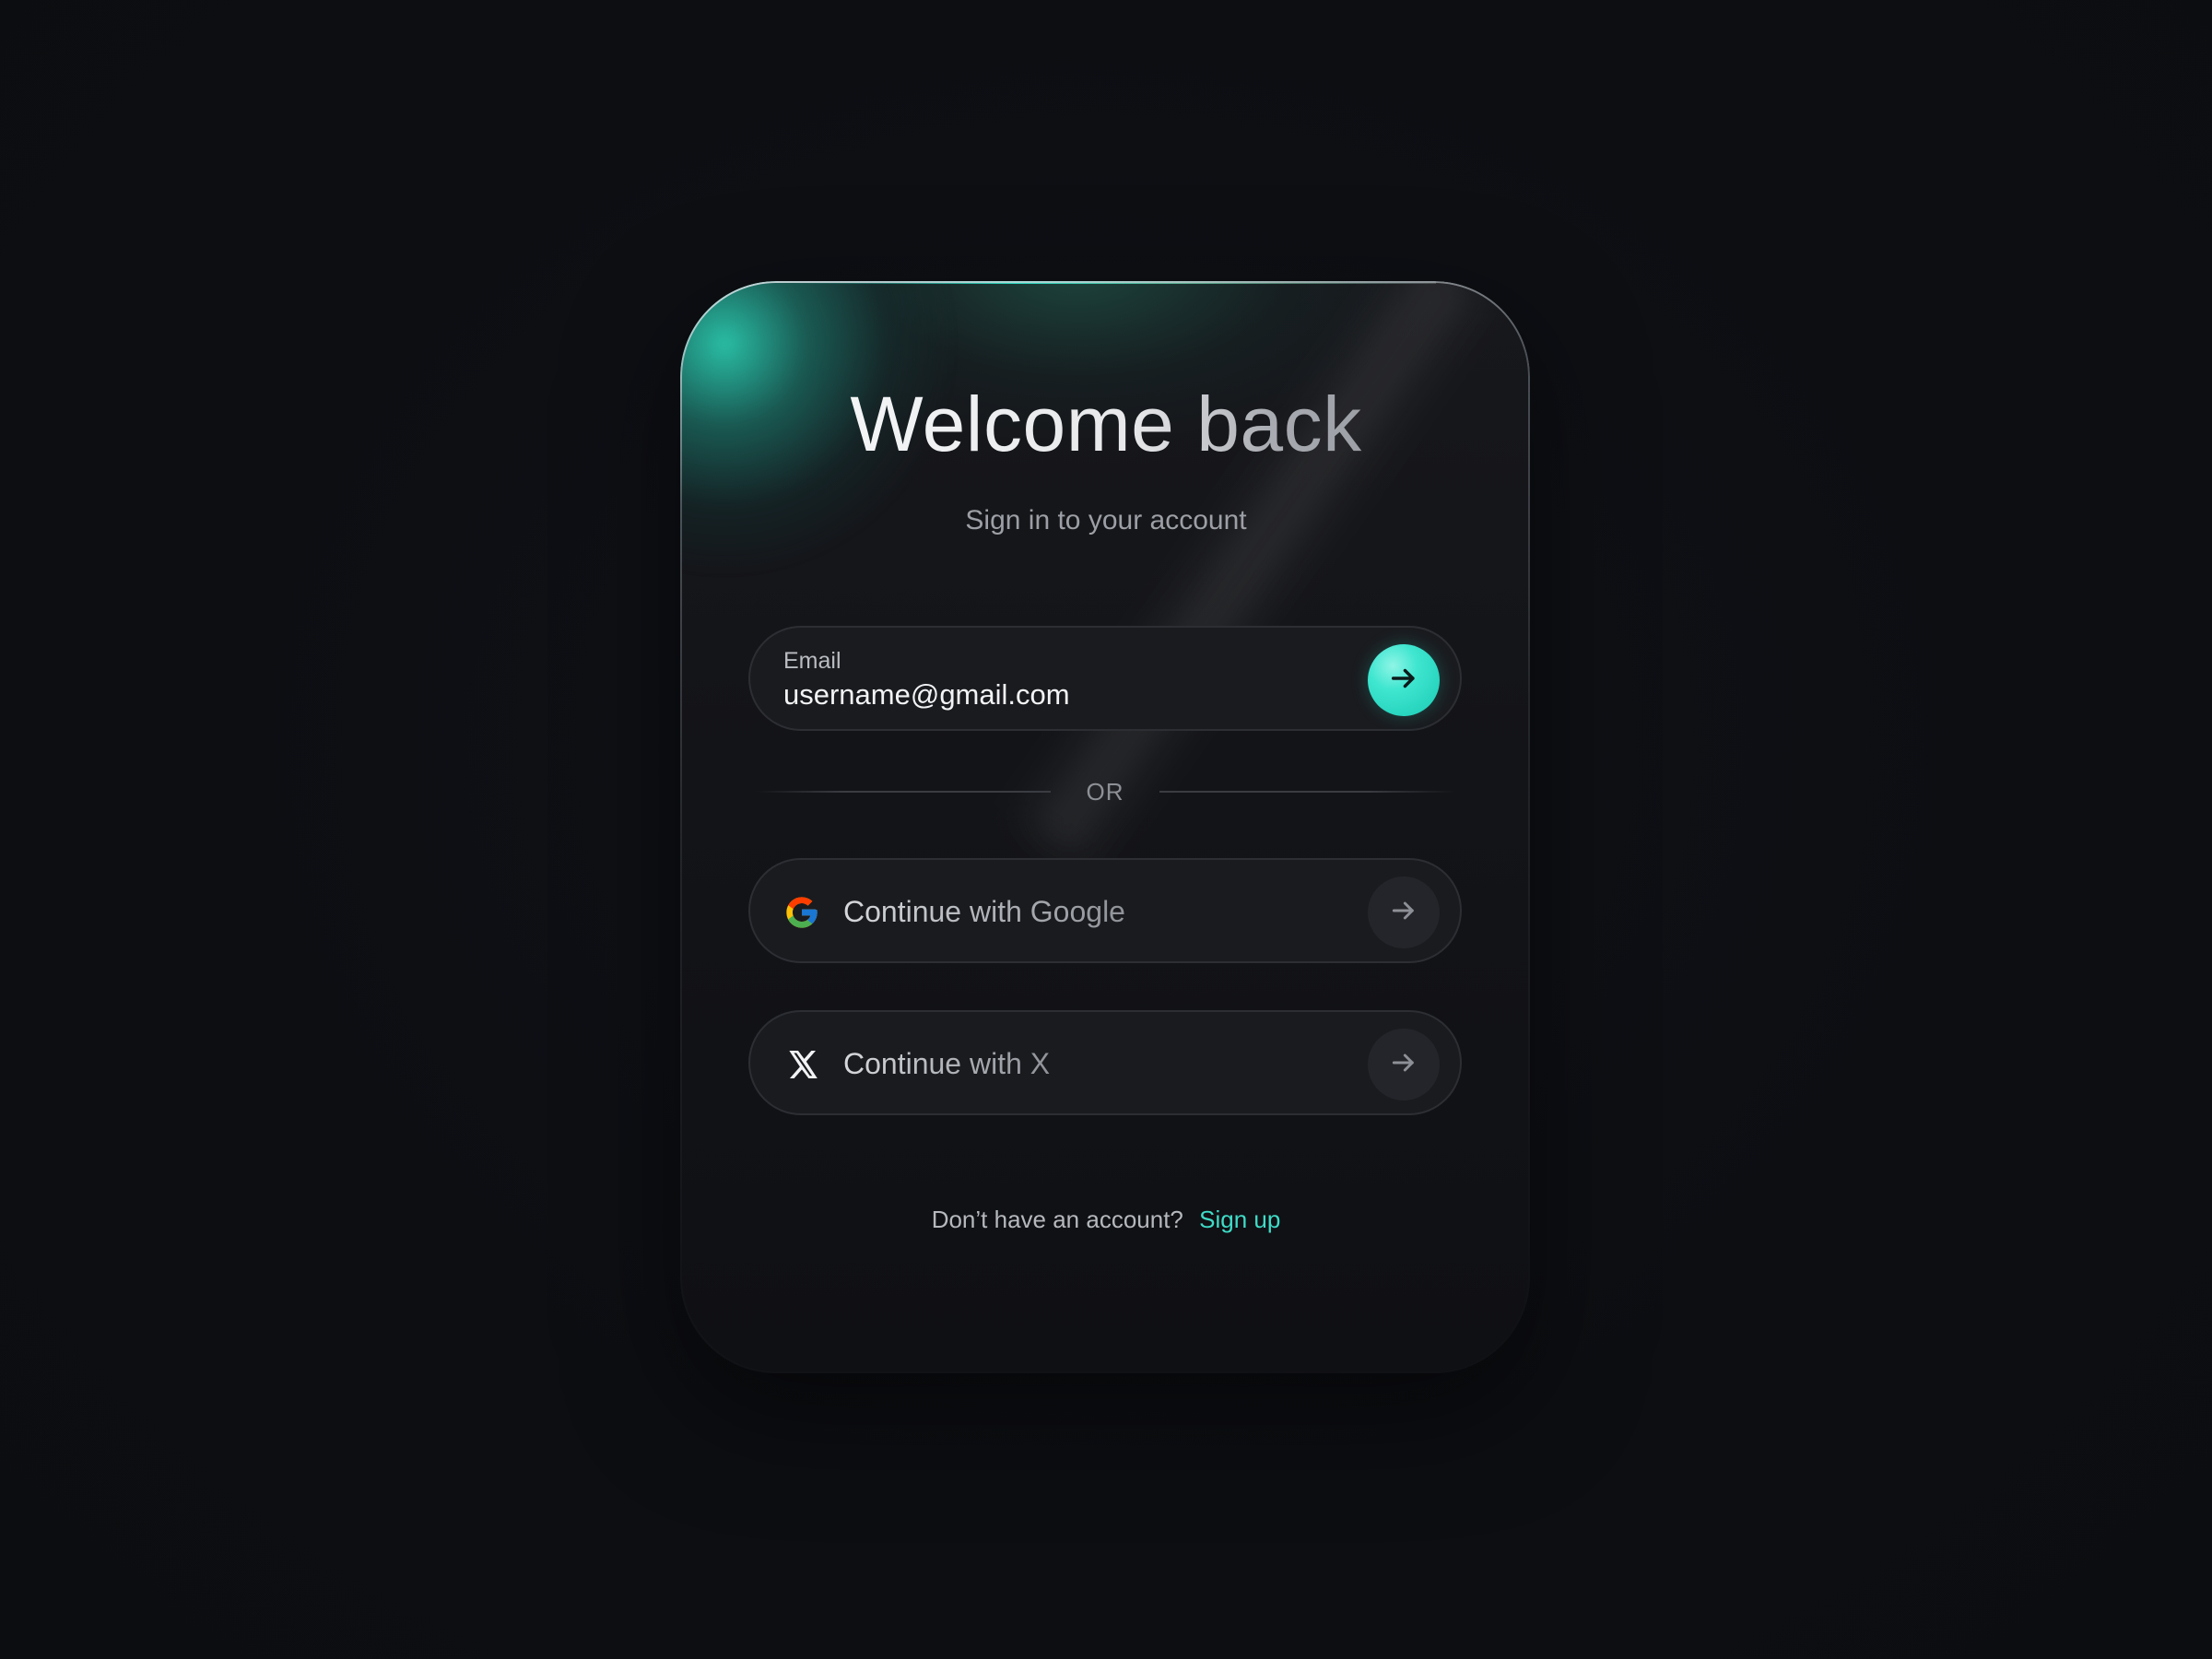 This screenshot has height=1659, width=2212. What do you see at coordinates (1106, 520) in the screenshot?
I see `page-subtitle: Sign in to your account` at bounding box center [1106, 520].